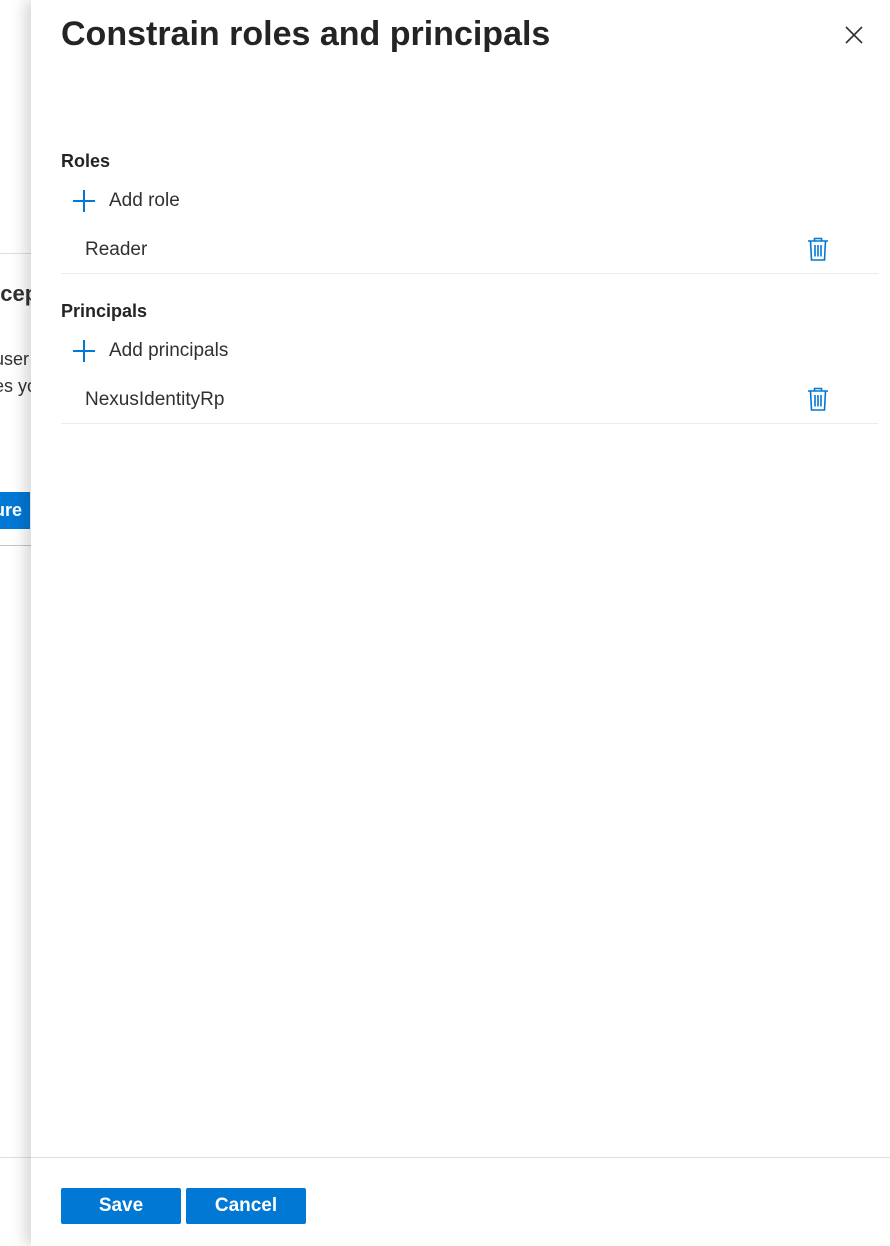 This screenshot has height=1246, width=890. Describe the element at coordinates (104, 311) in the screenshot. I see `principals-label: Principals` at that location.